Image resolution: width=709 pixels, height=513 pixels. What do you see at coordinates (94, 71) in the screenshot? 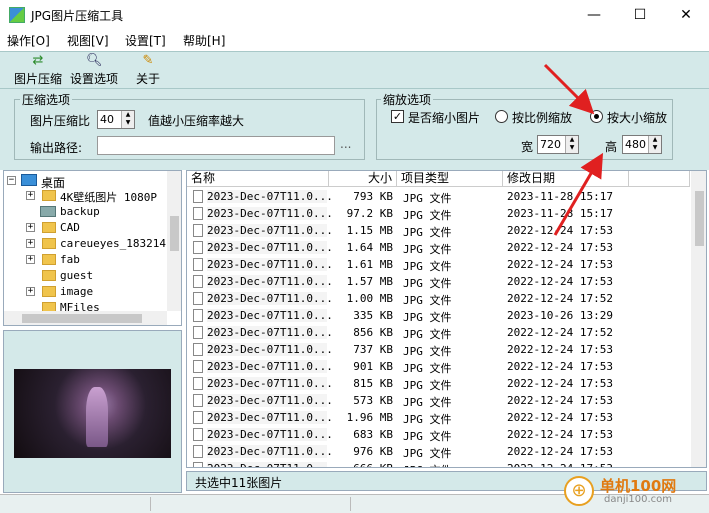
I see `settings-button: 🔍︎ 设置选项` at bounding box center [94, 71].